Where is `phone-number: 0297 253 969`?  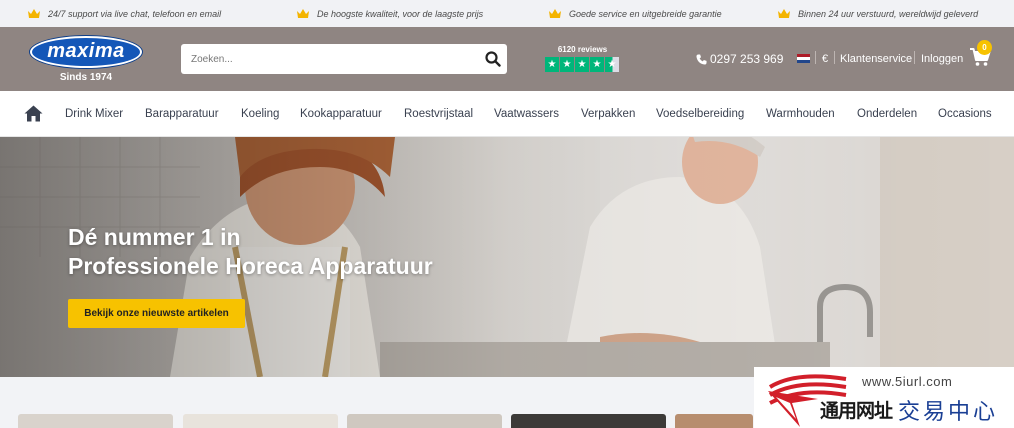
phone-number: 0297 253 969 is located at coordinates (747, 59).